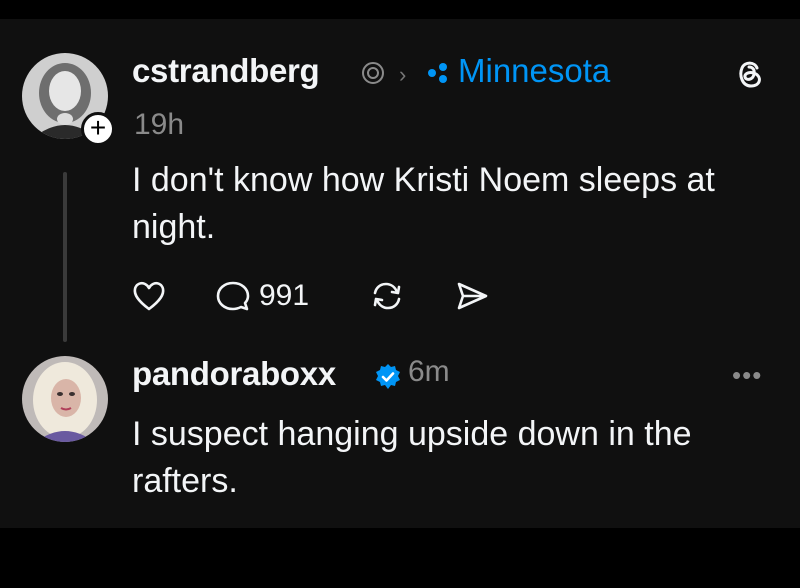 This screenshot has height=588, width=800. What do you see at coordinates (400, 9) in the screenshot?
I see `top-bar` at bounding box center [400, 9].